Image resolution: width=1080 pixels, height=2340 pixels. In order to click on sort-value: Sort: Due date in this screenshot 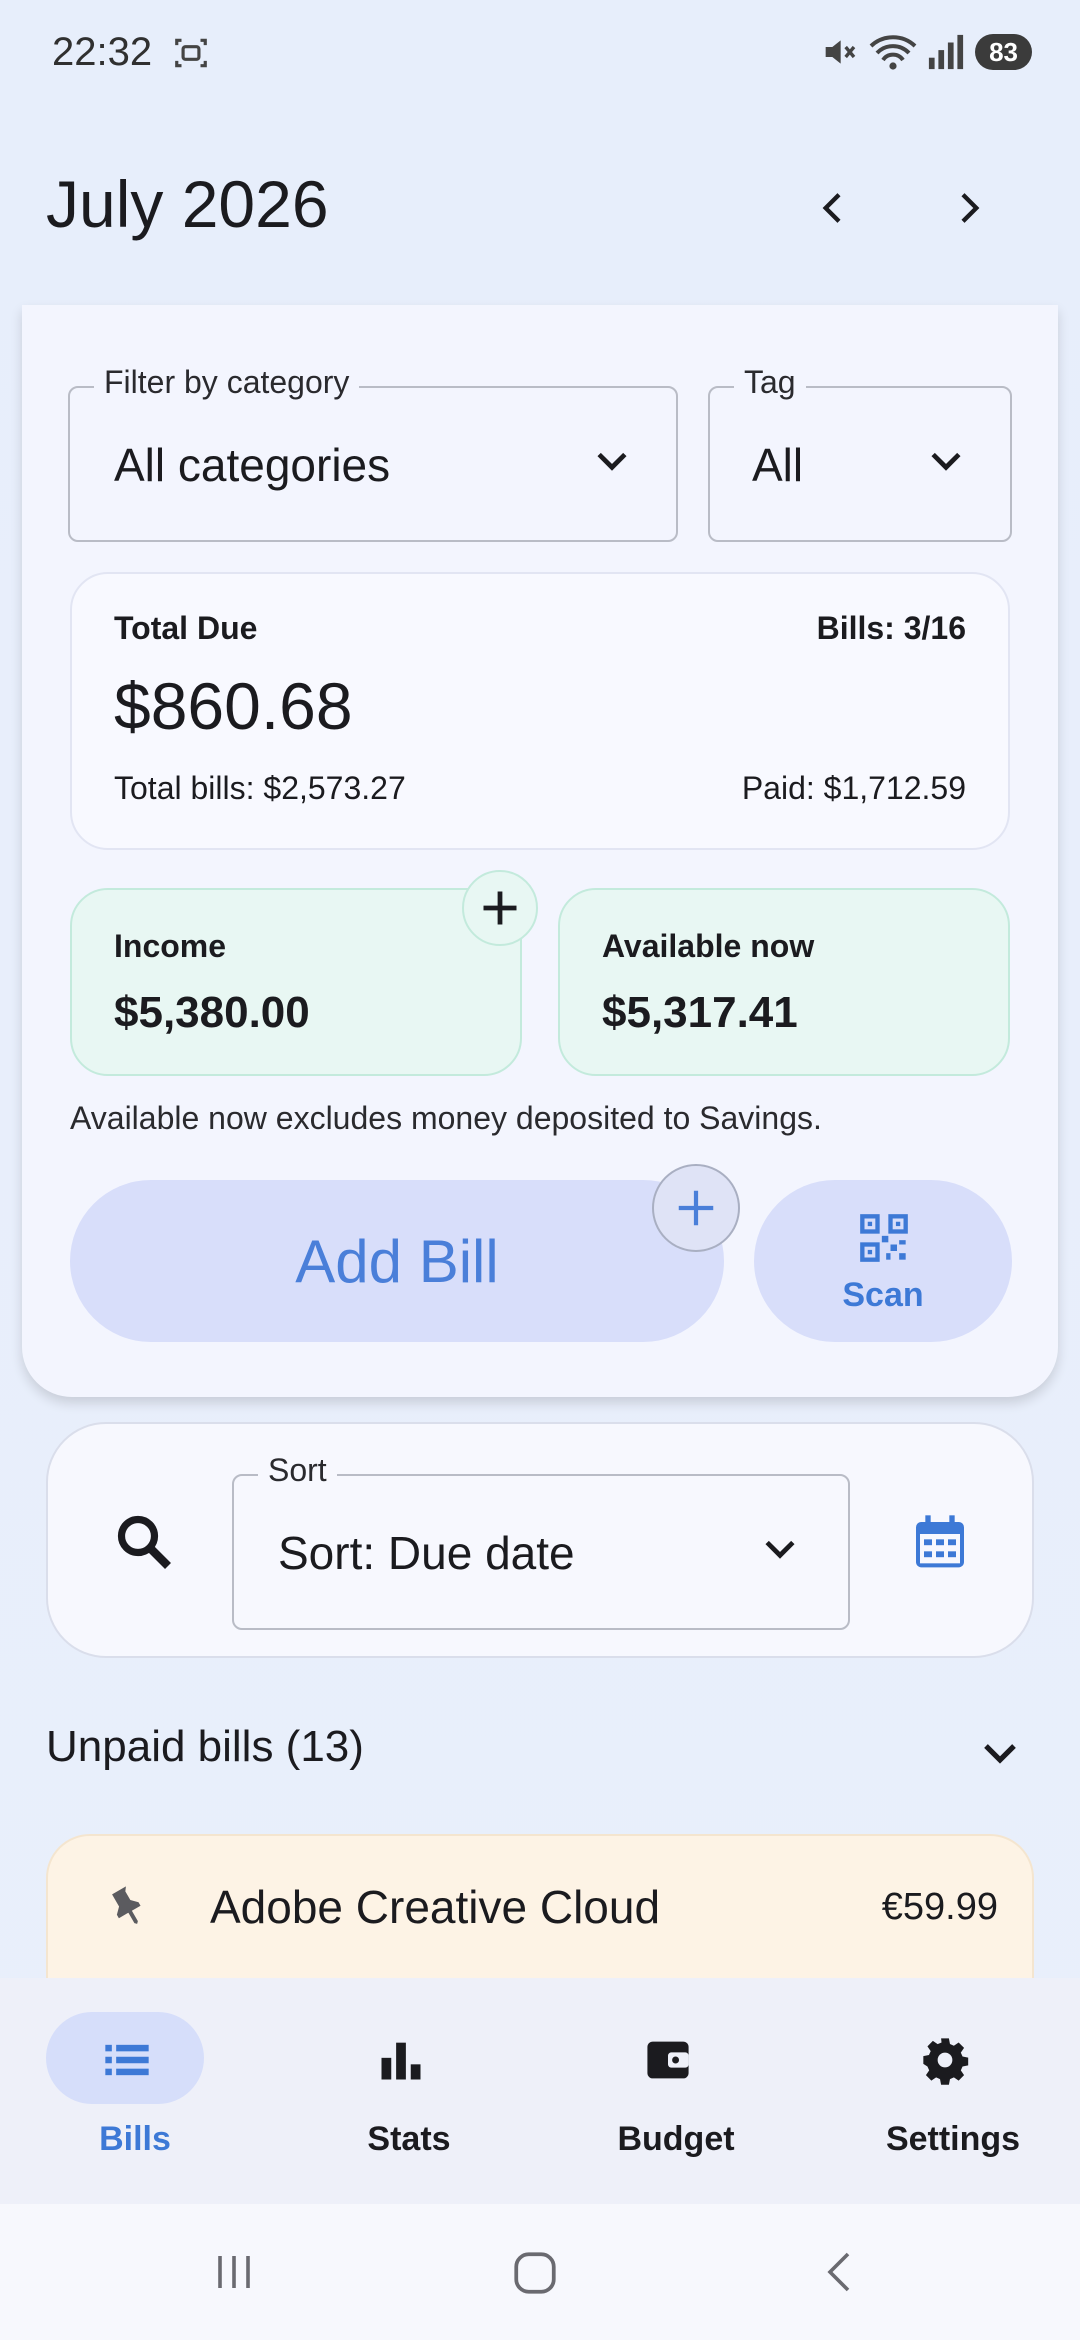, I will do `click(426, 1553)`.